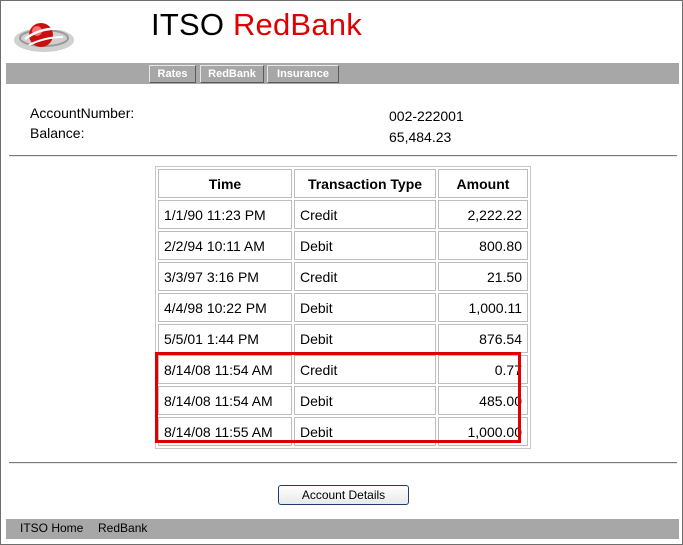  Describe the element at coordinates (343, 156) in the screenshot. I see `divider-top` at that location.